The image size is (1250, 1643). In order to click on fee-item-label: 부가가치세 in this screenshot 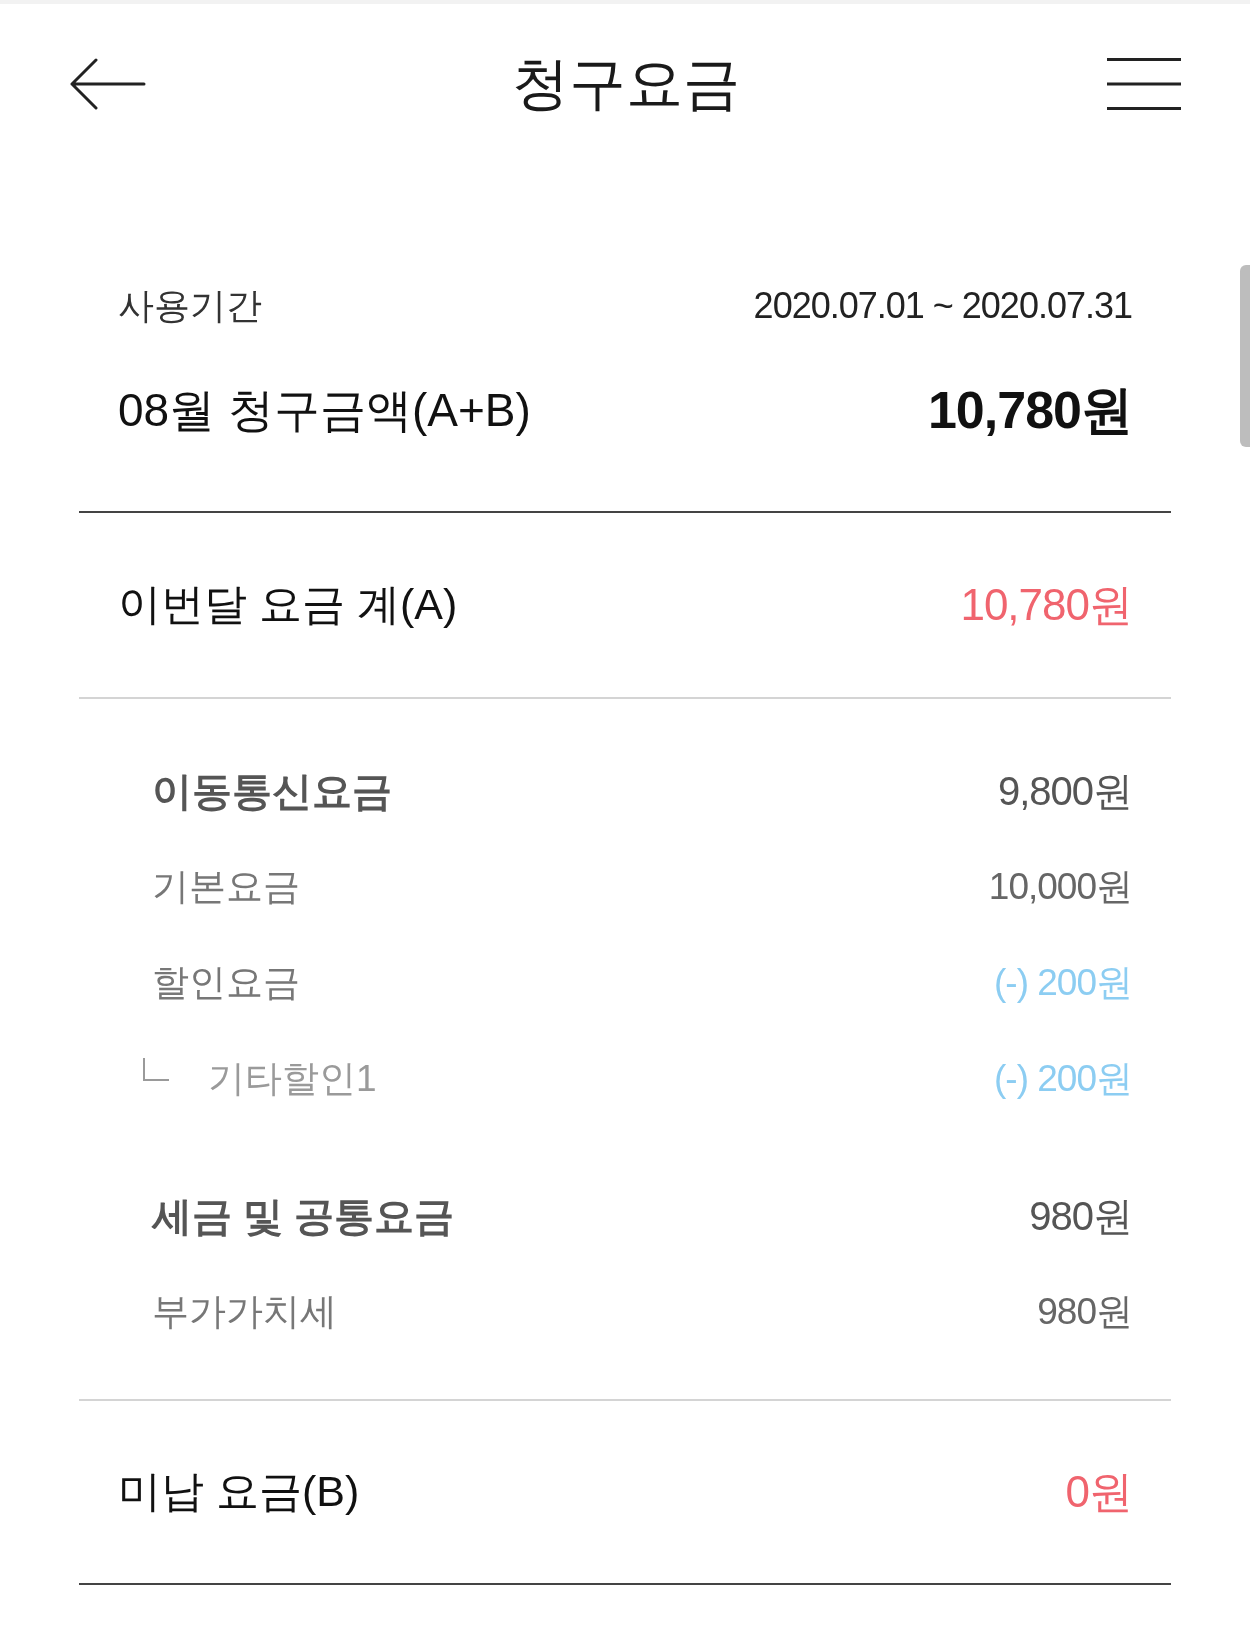, I will do `click(244, 1312)`.